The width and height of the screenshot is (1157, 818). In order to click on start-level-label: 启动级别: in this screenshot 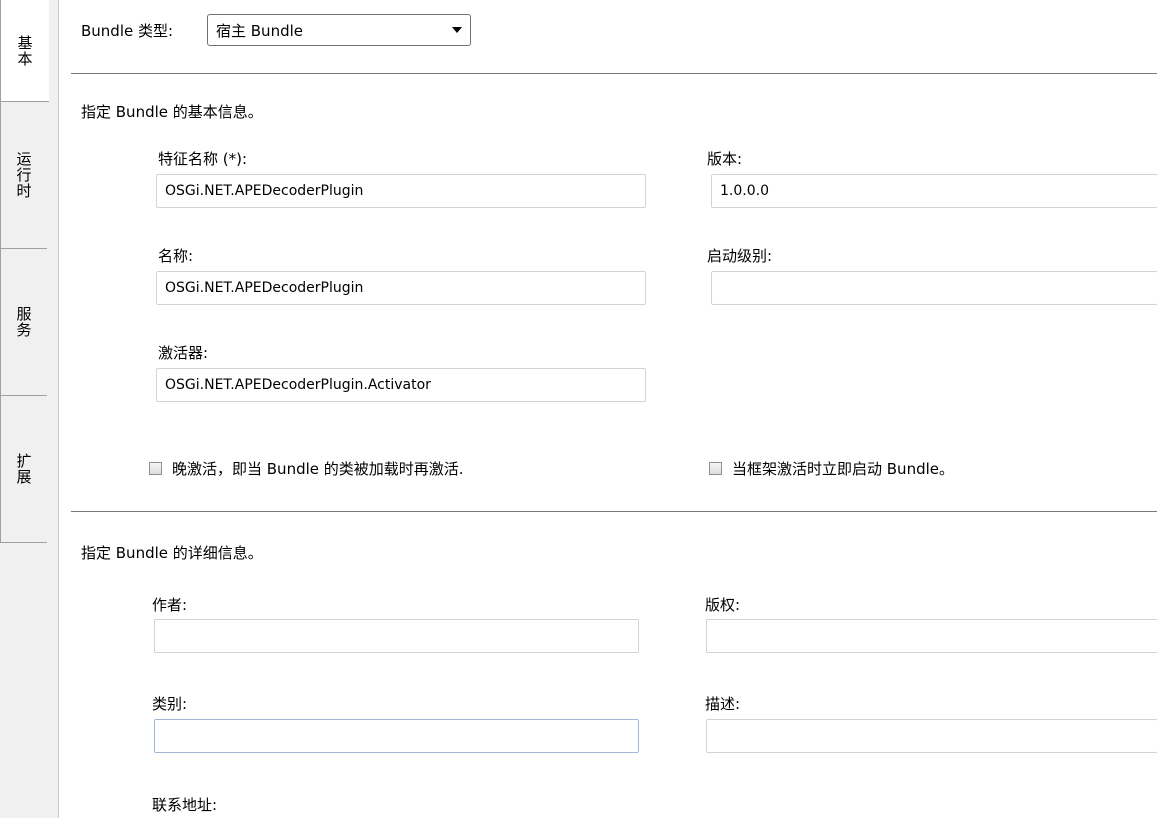, I will do `click(740, 256)`.